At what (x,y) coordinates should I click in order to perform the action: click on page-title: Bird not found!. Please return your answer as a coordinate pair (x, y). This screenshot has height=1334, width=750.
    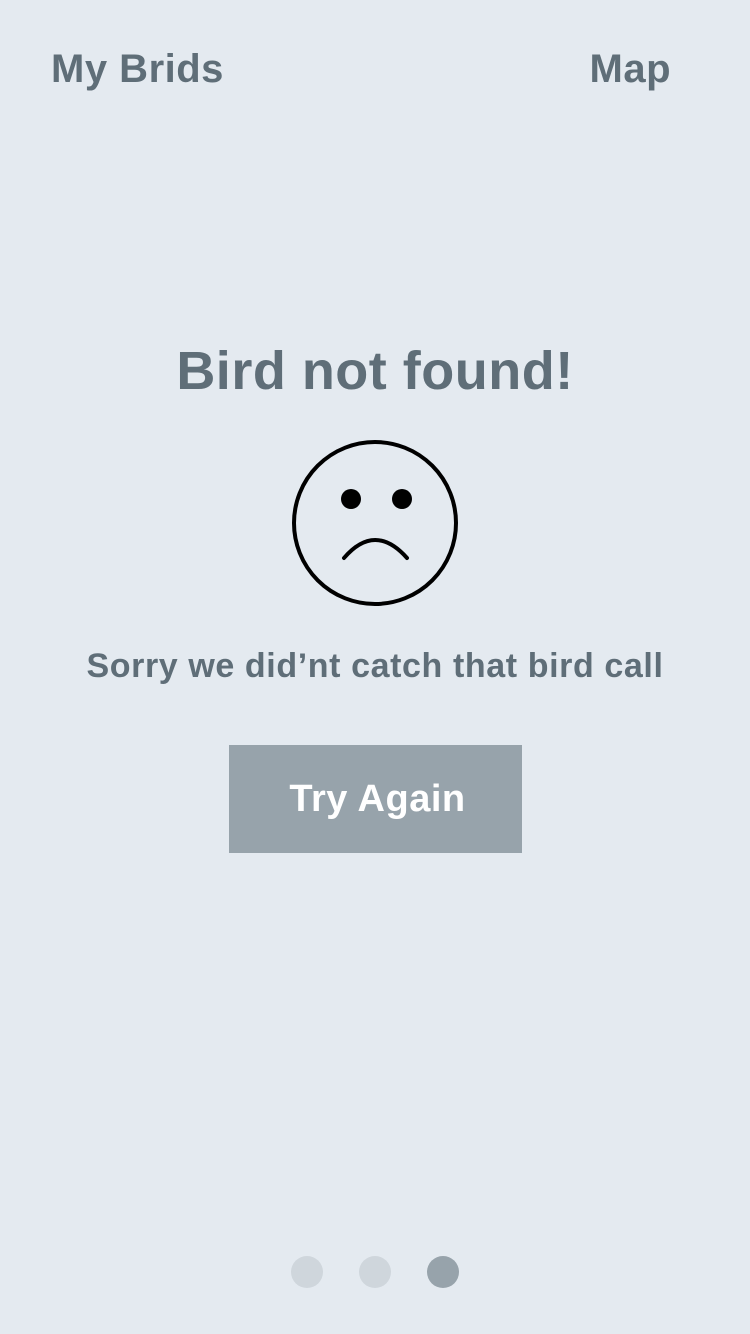
    Looking at the image, I should click on (375, 371).